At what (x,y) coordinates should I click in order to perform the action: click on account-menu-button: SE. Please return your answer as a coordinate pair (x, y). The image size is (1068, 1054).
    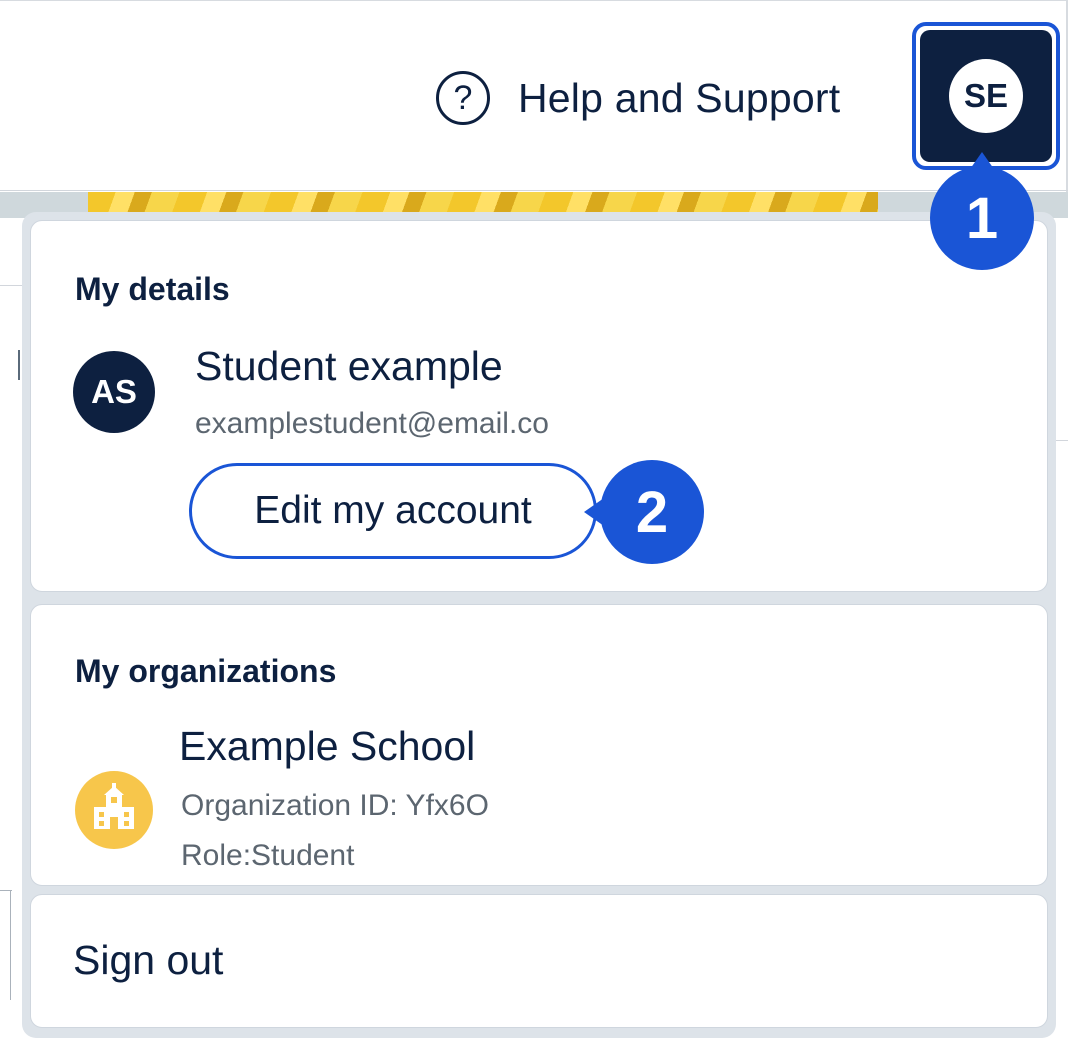
    Looking at the image, I should click on (986, 96).